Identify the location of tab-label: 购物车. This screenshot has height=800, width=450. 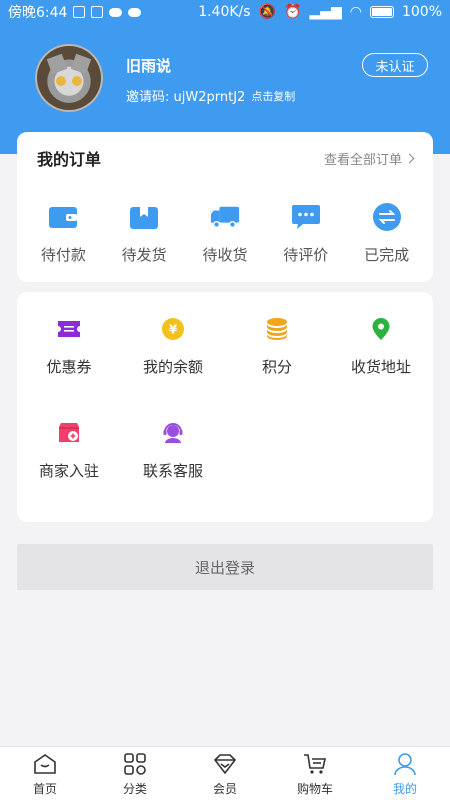
(314, 788).